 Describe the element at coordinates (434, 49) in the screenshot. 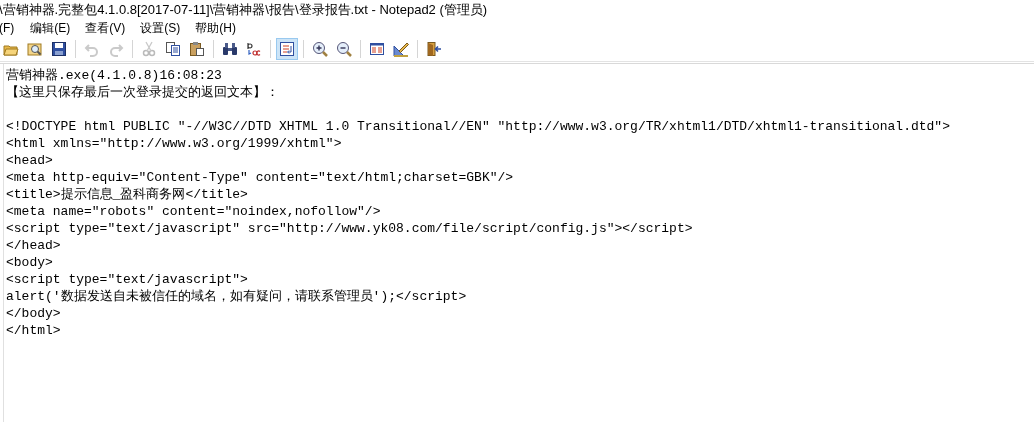

I see `exit-door-icon` at that location.